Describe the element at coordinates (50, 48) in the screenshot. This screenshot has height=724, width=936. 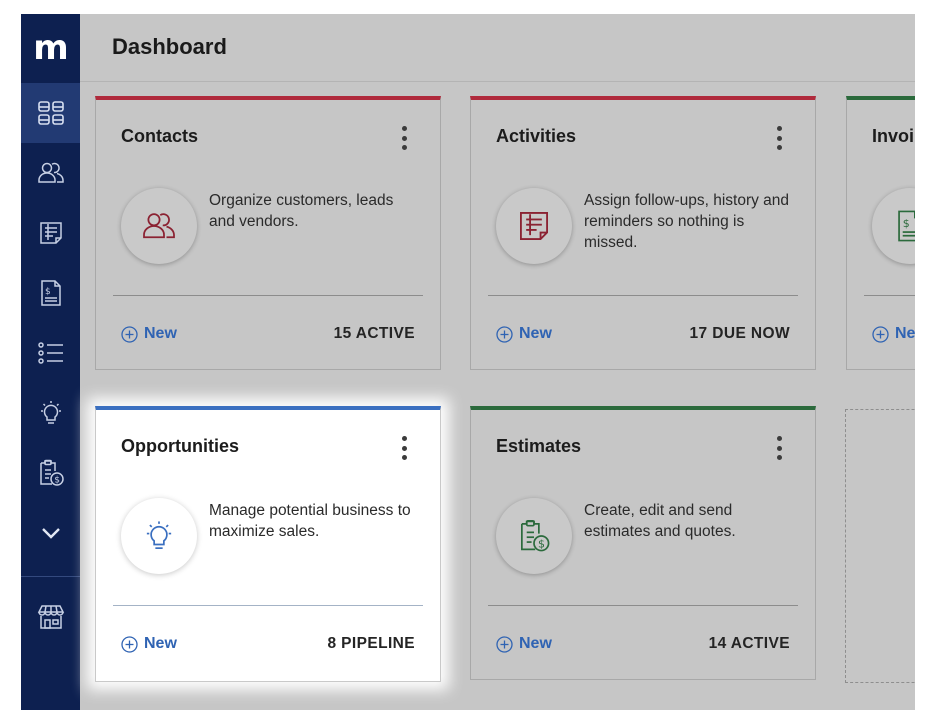
I see `app-logo: m` at that location.